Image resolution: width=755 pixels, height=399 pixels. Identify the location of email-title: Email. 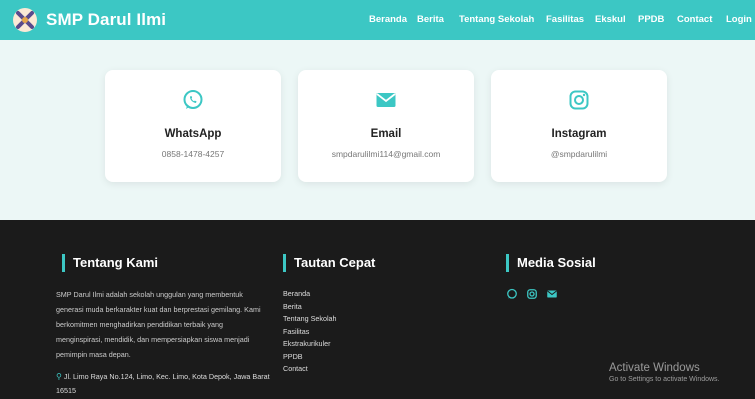
(386, 134).